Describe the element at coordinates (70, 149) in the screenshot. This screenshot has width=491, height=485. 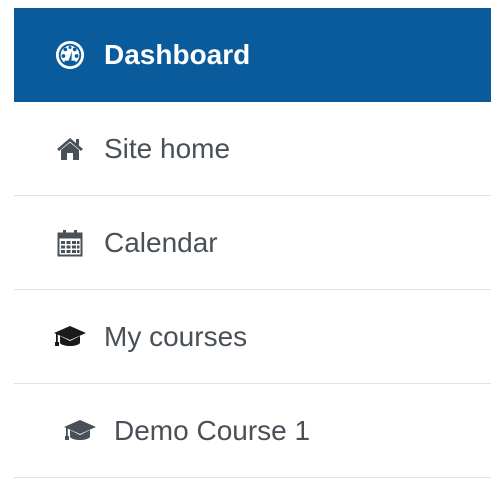
I see `home-icon` at that location.